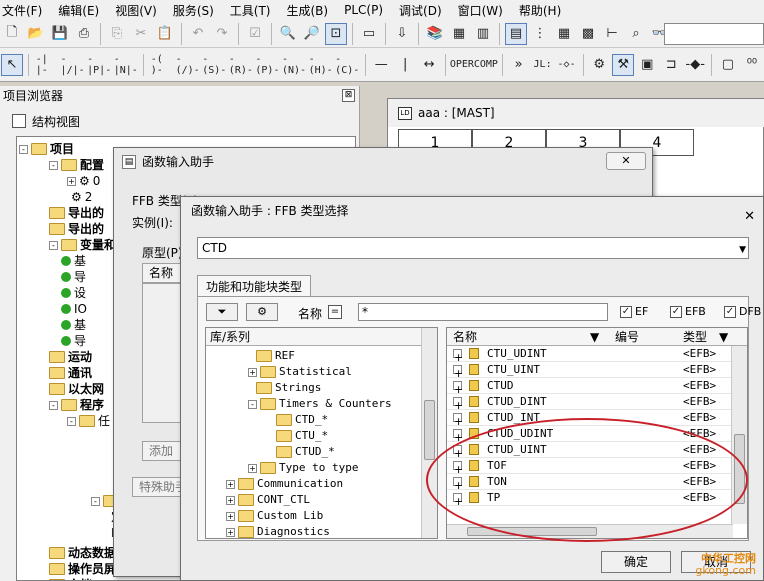 Image resolution: width=764 pixels, height=581 pixels. What do you see at coordinates (125, 65) in the screenshot?
I see `contact-n-icon: -|N|-` at bounding box center [125, 65].